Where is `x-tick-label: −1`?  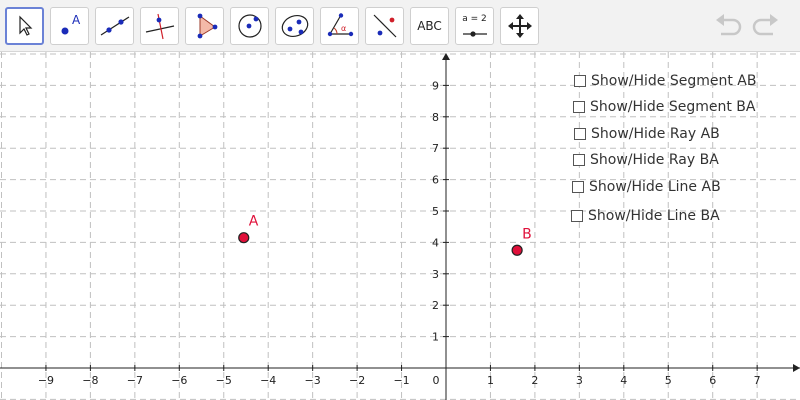 x-tick-label: −1 is located at coordinates (401, 380).